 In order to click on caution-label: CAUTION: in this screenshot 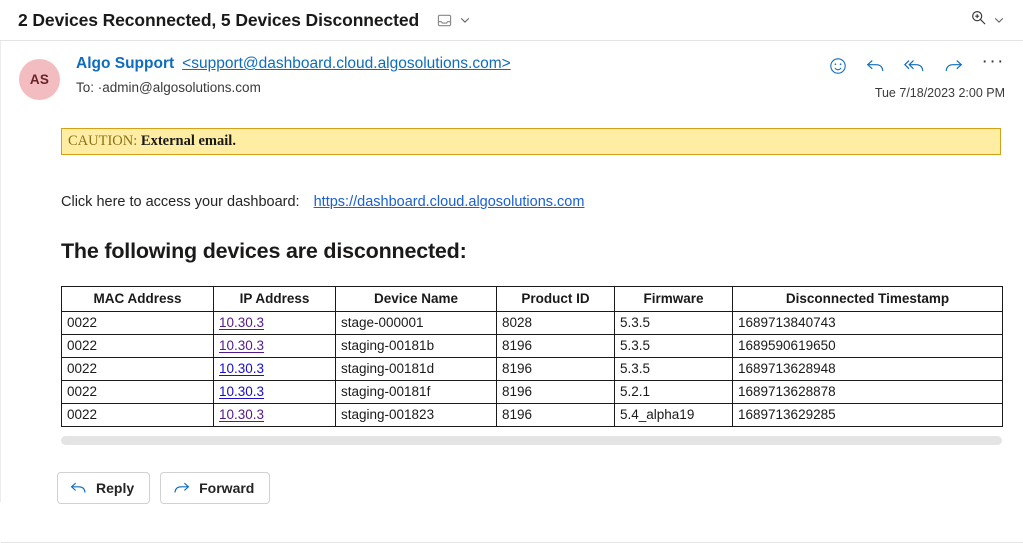, I will do `click(103, 141)`.